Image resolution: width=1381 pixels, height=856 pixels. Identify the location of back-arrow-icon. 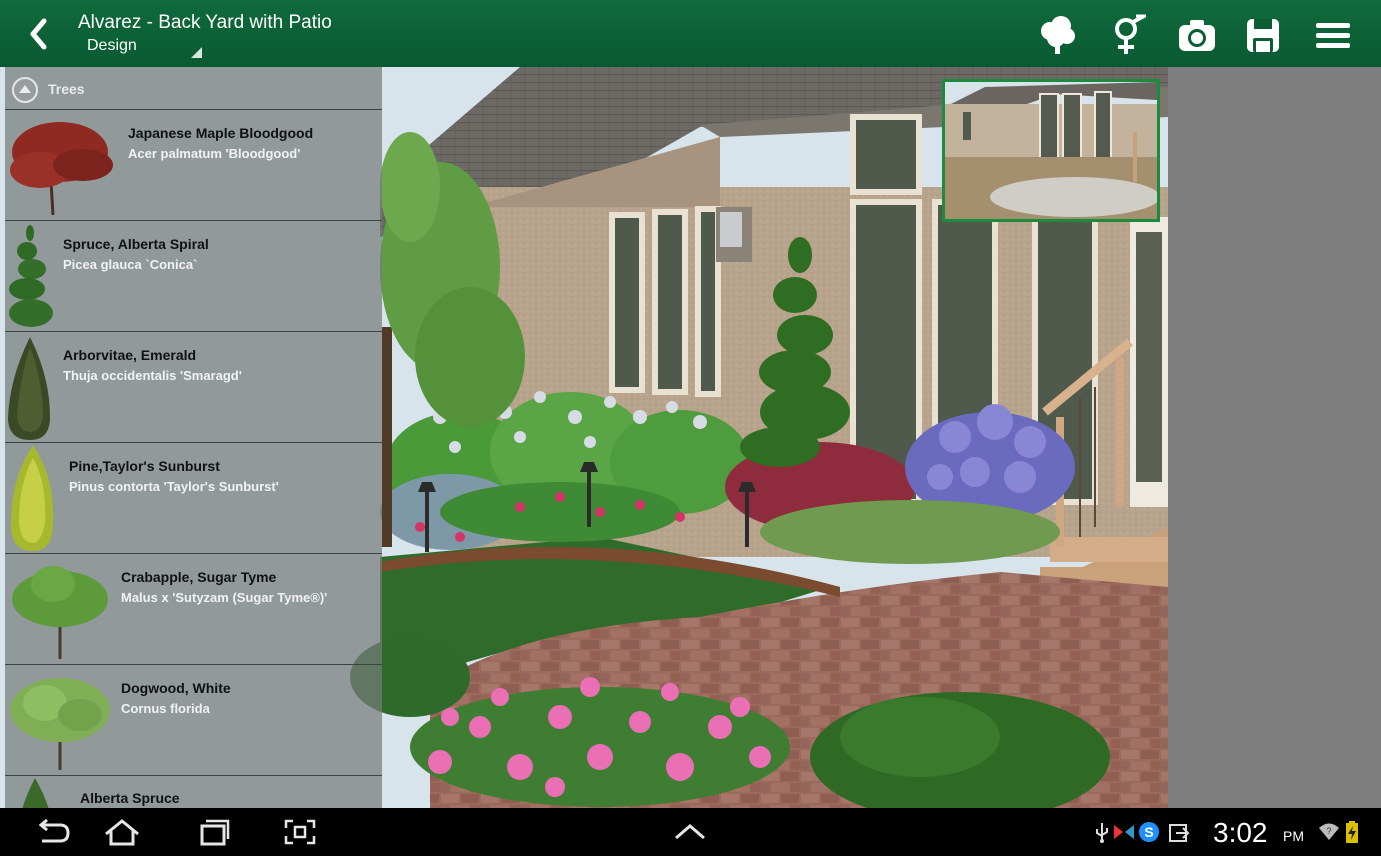
(54, 830).